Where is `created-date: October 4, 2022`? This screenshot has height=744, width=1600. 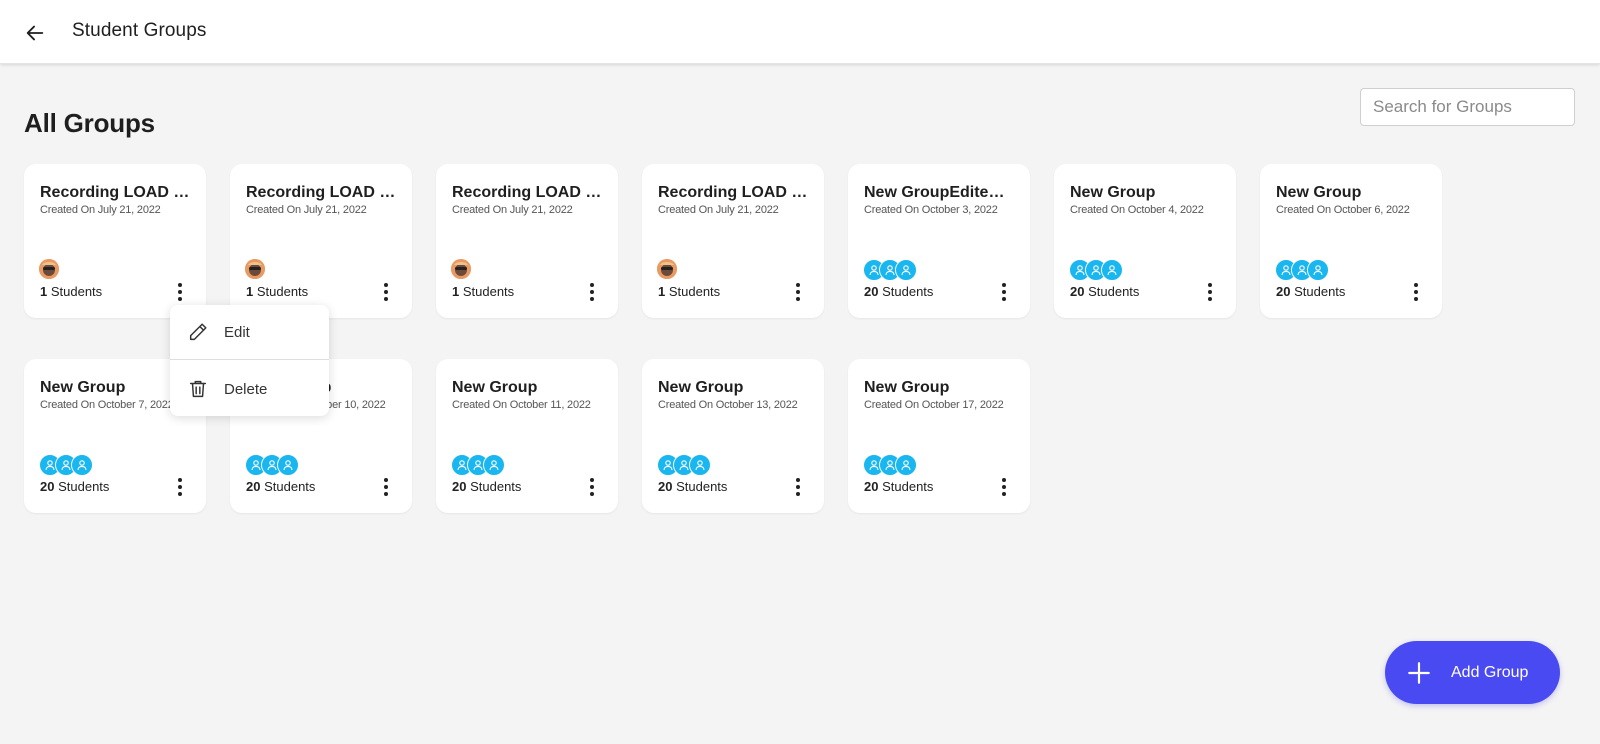 created-date: October 4, 2022 is located at coordinates (1165, 210).